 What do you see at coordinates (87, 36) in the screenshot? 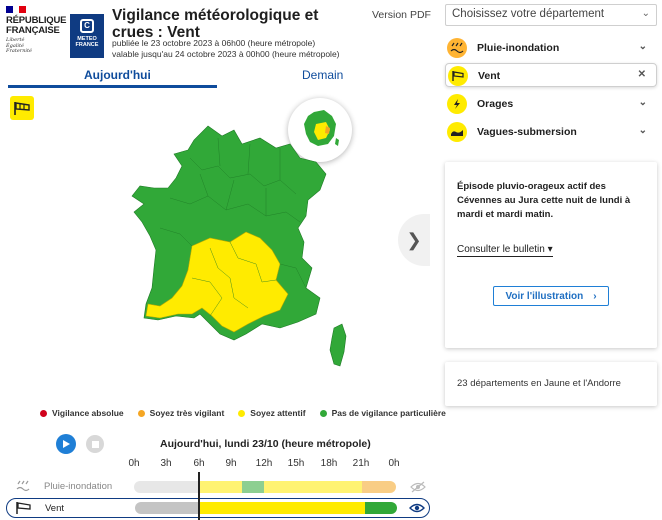
I see `meteo-france-logo: C METEO FRANCE` at bounding box center [87, 36].